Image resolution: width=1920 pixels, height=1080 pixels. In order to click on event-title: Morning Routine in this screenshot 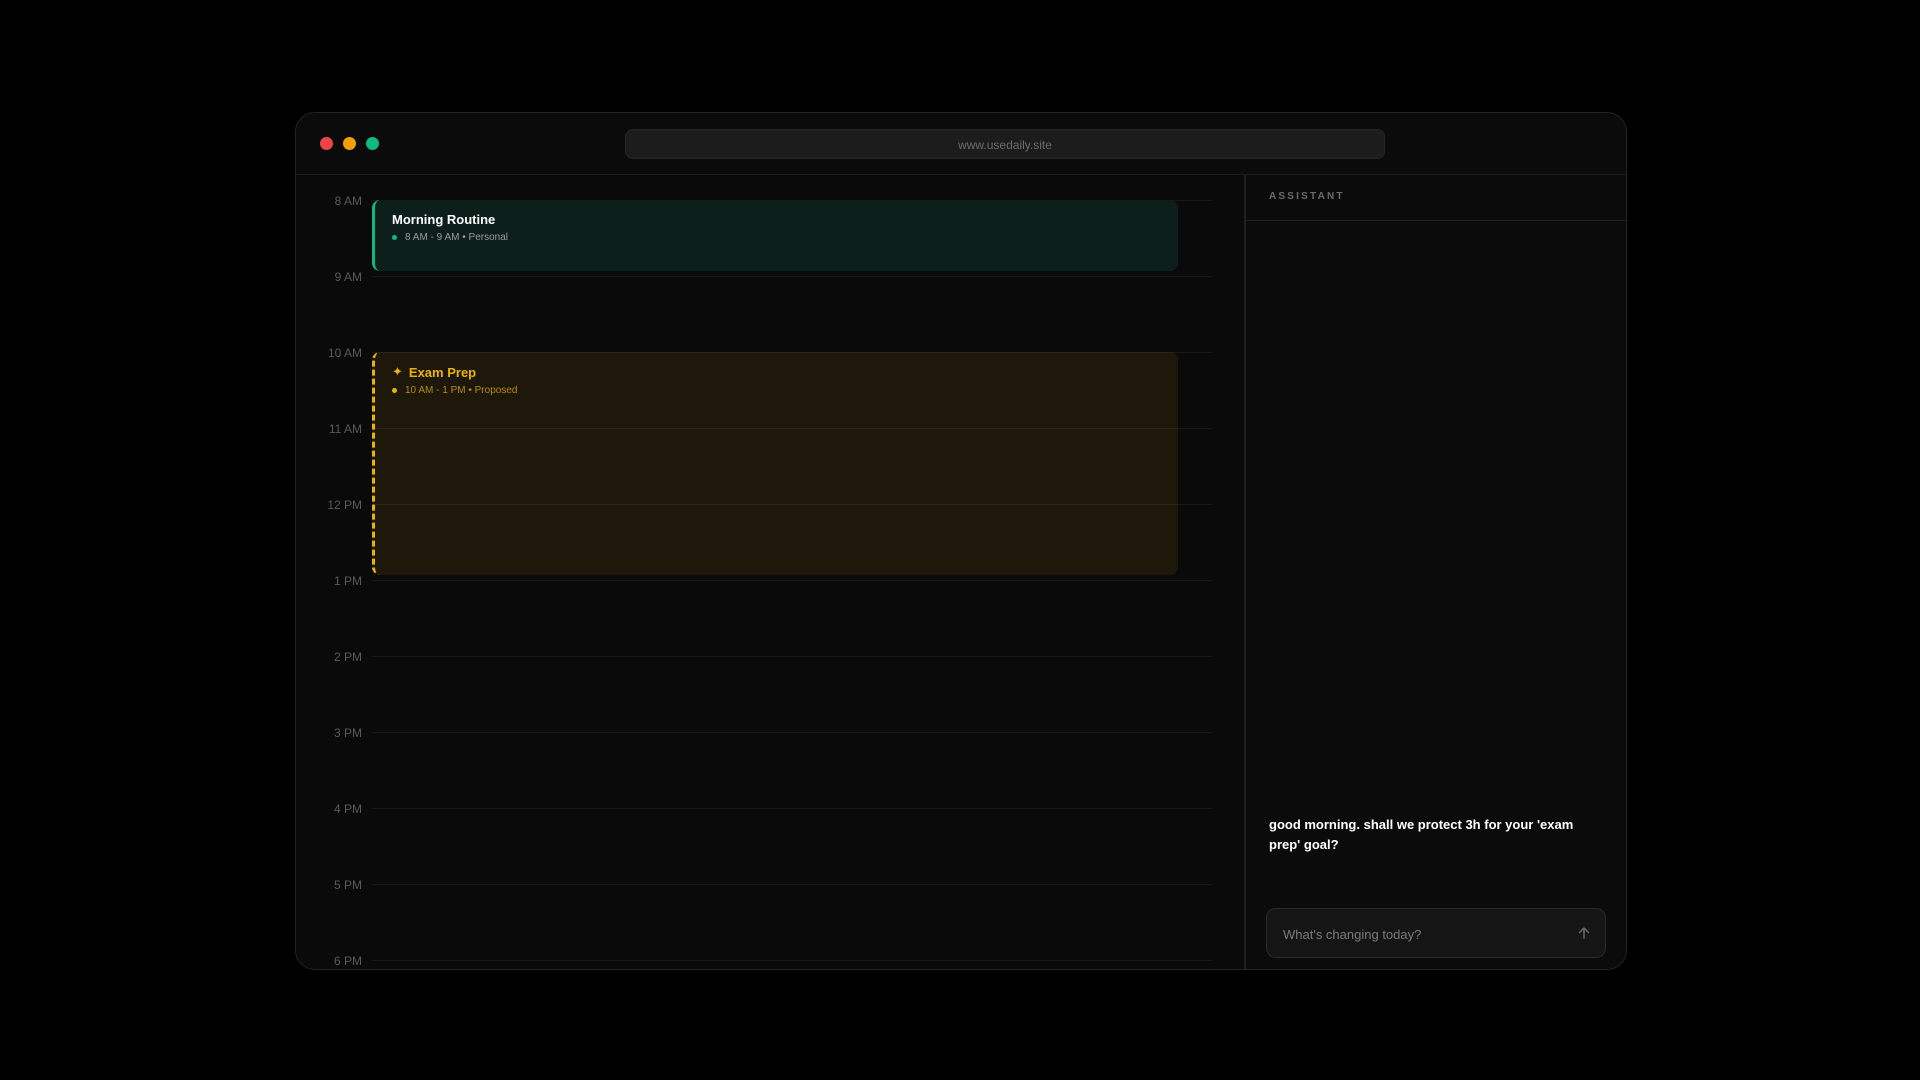, I will do `click(444, 219)`.